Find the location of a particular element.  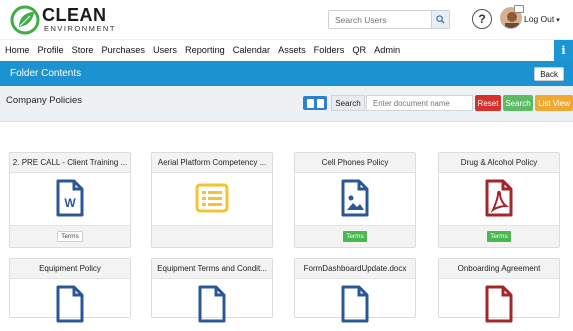

top-header: CLEAN ENVIRONMENT ? Log Out▾ is located at coordinates (286, 19).